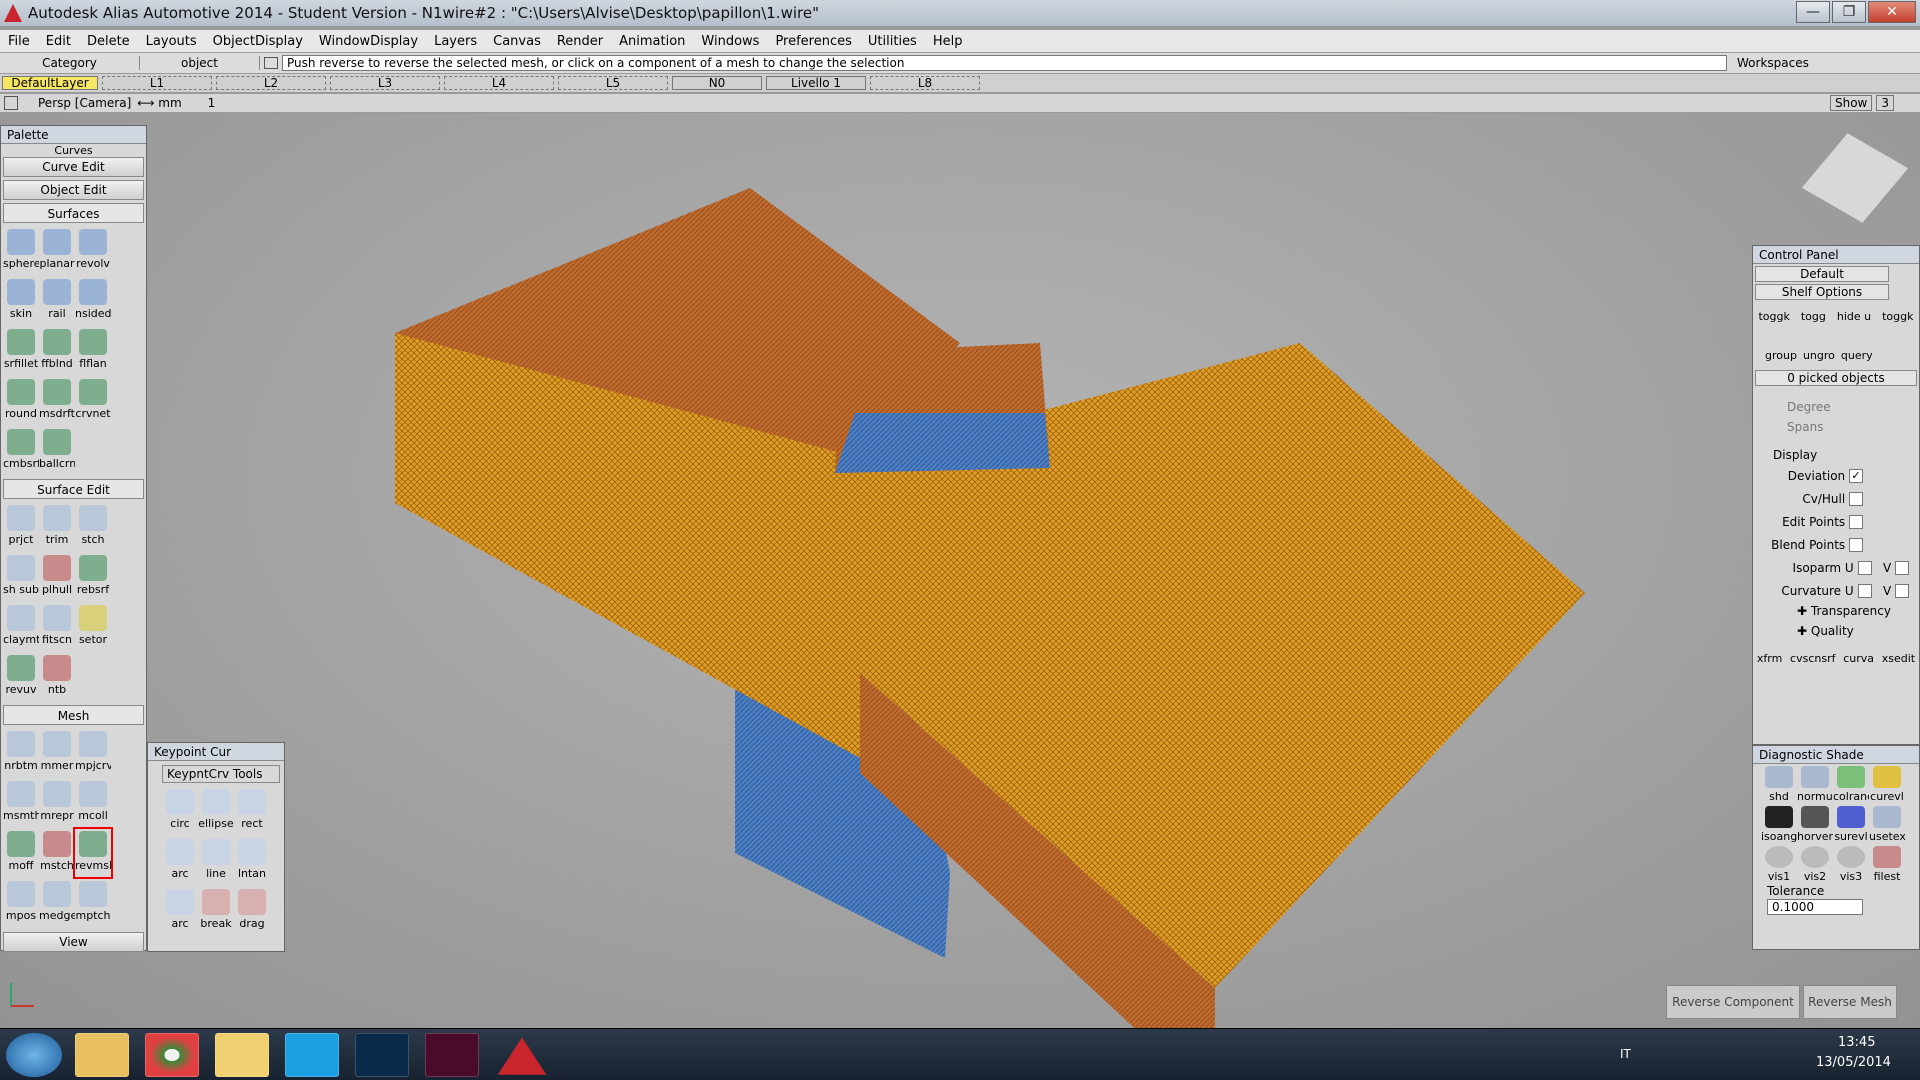  I want to click on tool-mstch: mstch, so click(57, 853).